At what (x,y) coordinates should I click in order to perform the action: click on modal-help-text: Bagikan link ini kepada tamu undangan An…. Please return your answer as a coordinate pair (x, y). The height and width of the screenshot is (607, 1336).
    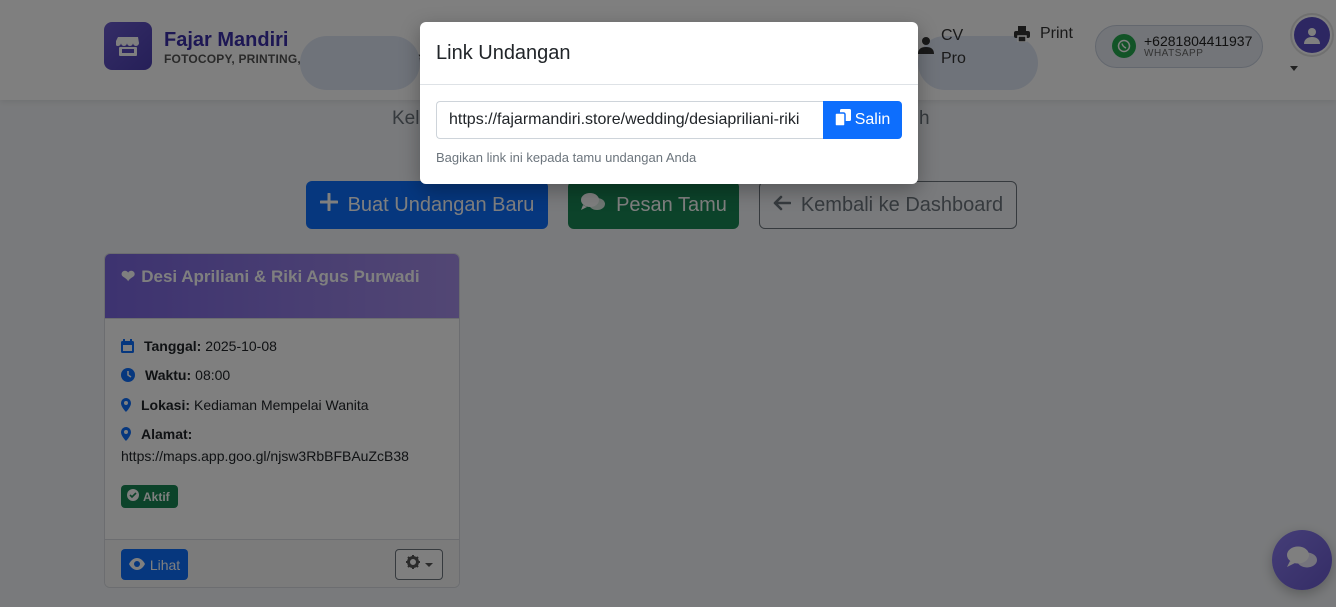
    Looking at the image, I should click on (566, 157).